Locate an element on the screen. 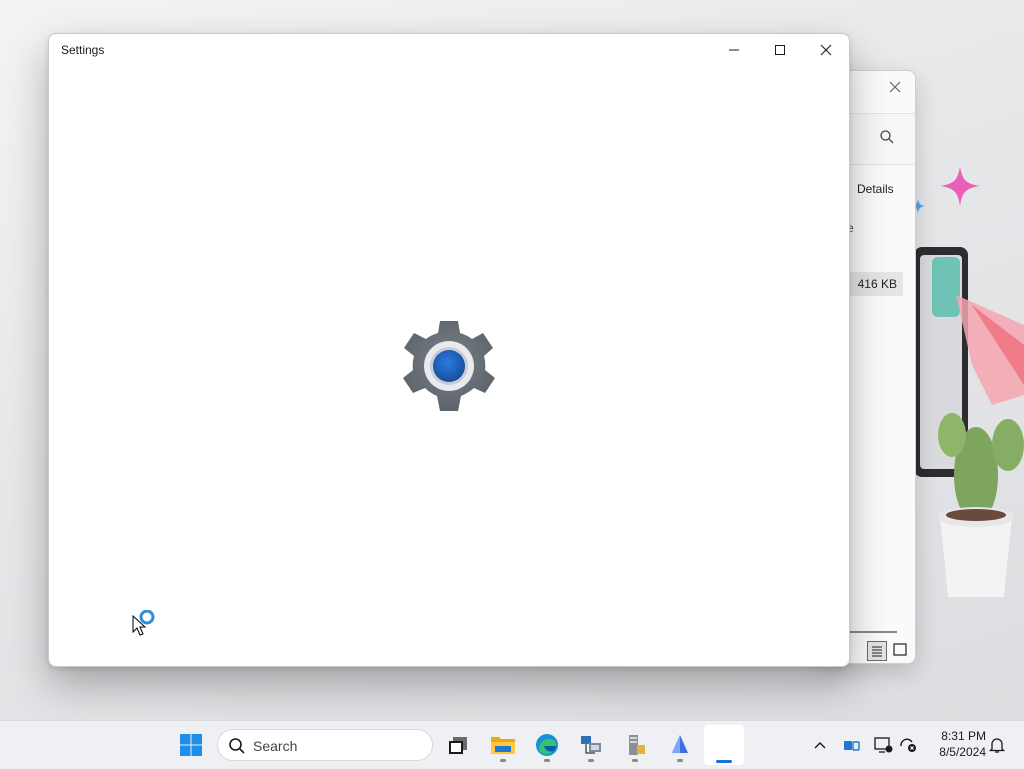  notification-icon is located at coordinates (997, 745).